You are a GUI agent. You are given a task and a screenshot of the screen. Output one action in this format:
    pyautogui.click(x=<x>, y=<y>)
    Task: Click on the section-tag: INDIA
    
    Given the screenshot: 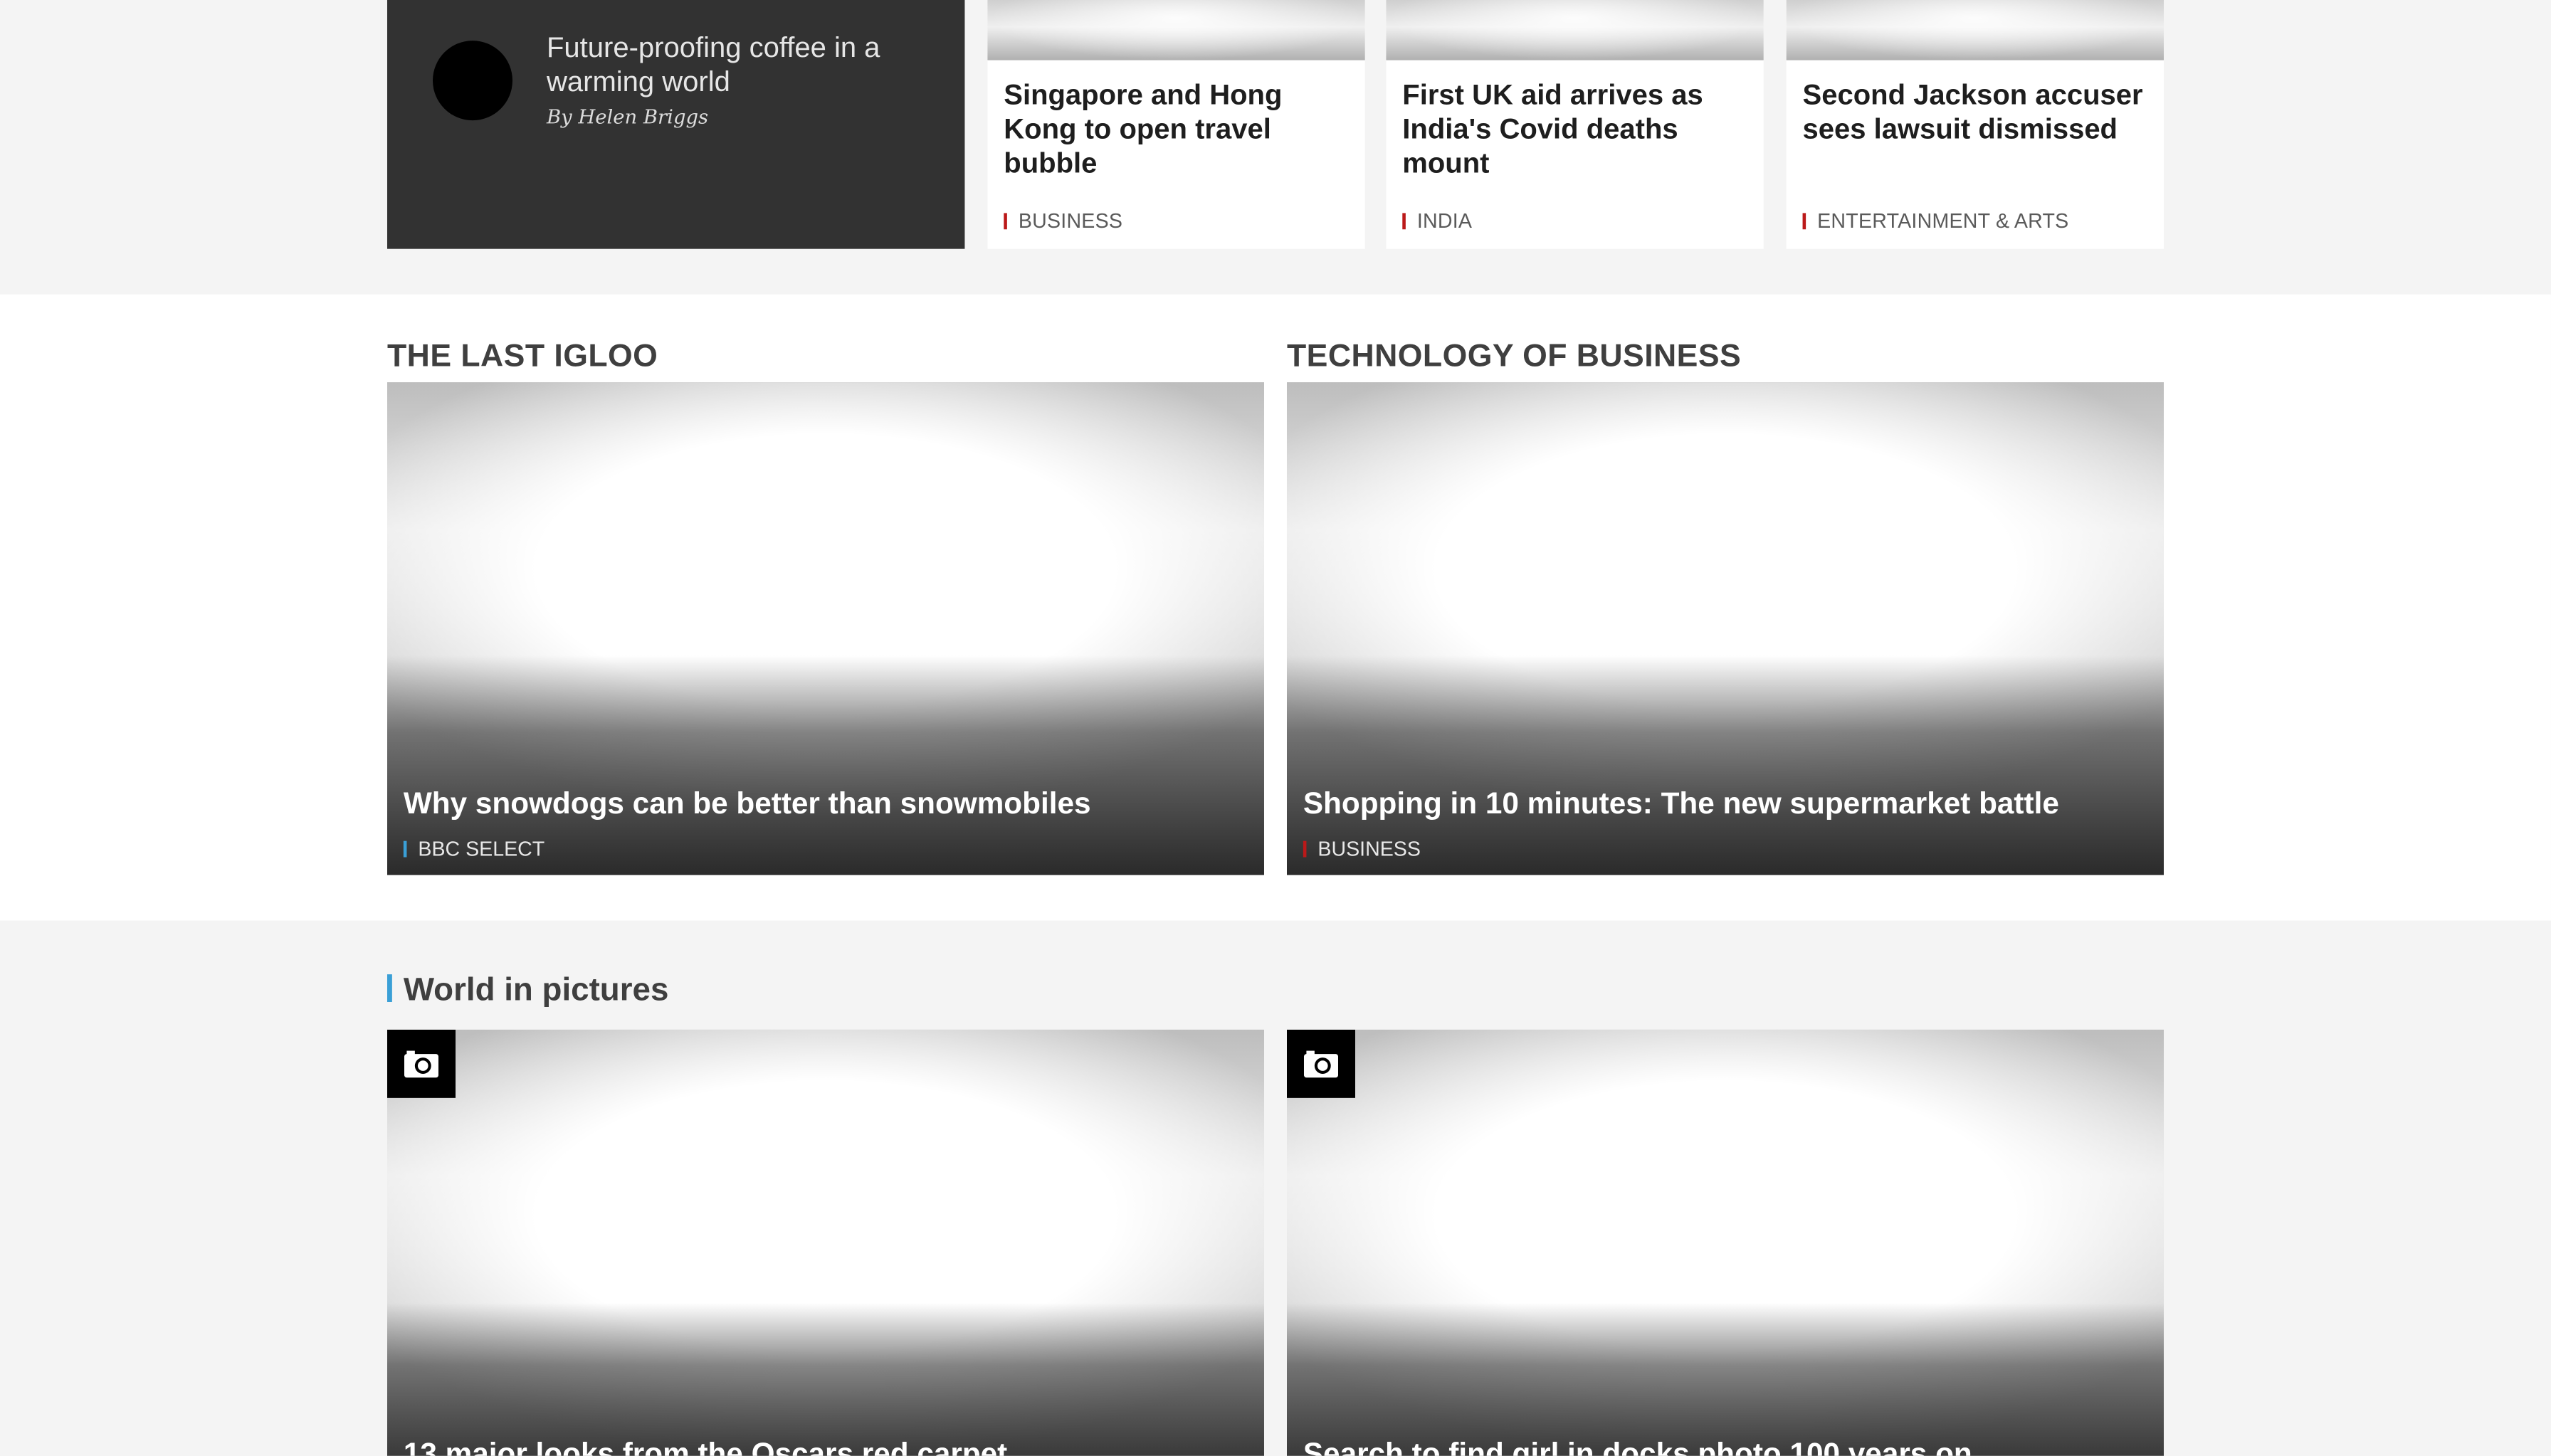 What is the action you would take?
    pyautogui.click(x=1437, y=221)
    